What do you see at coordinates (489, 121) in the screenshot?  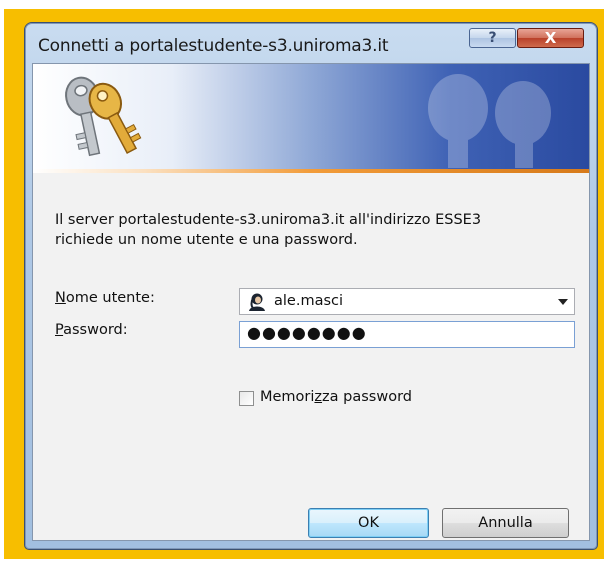 I see `watermark-keys-icon` at bounding box center [489, 121].